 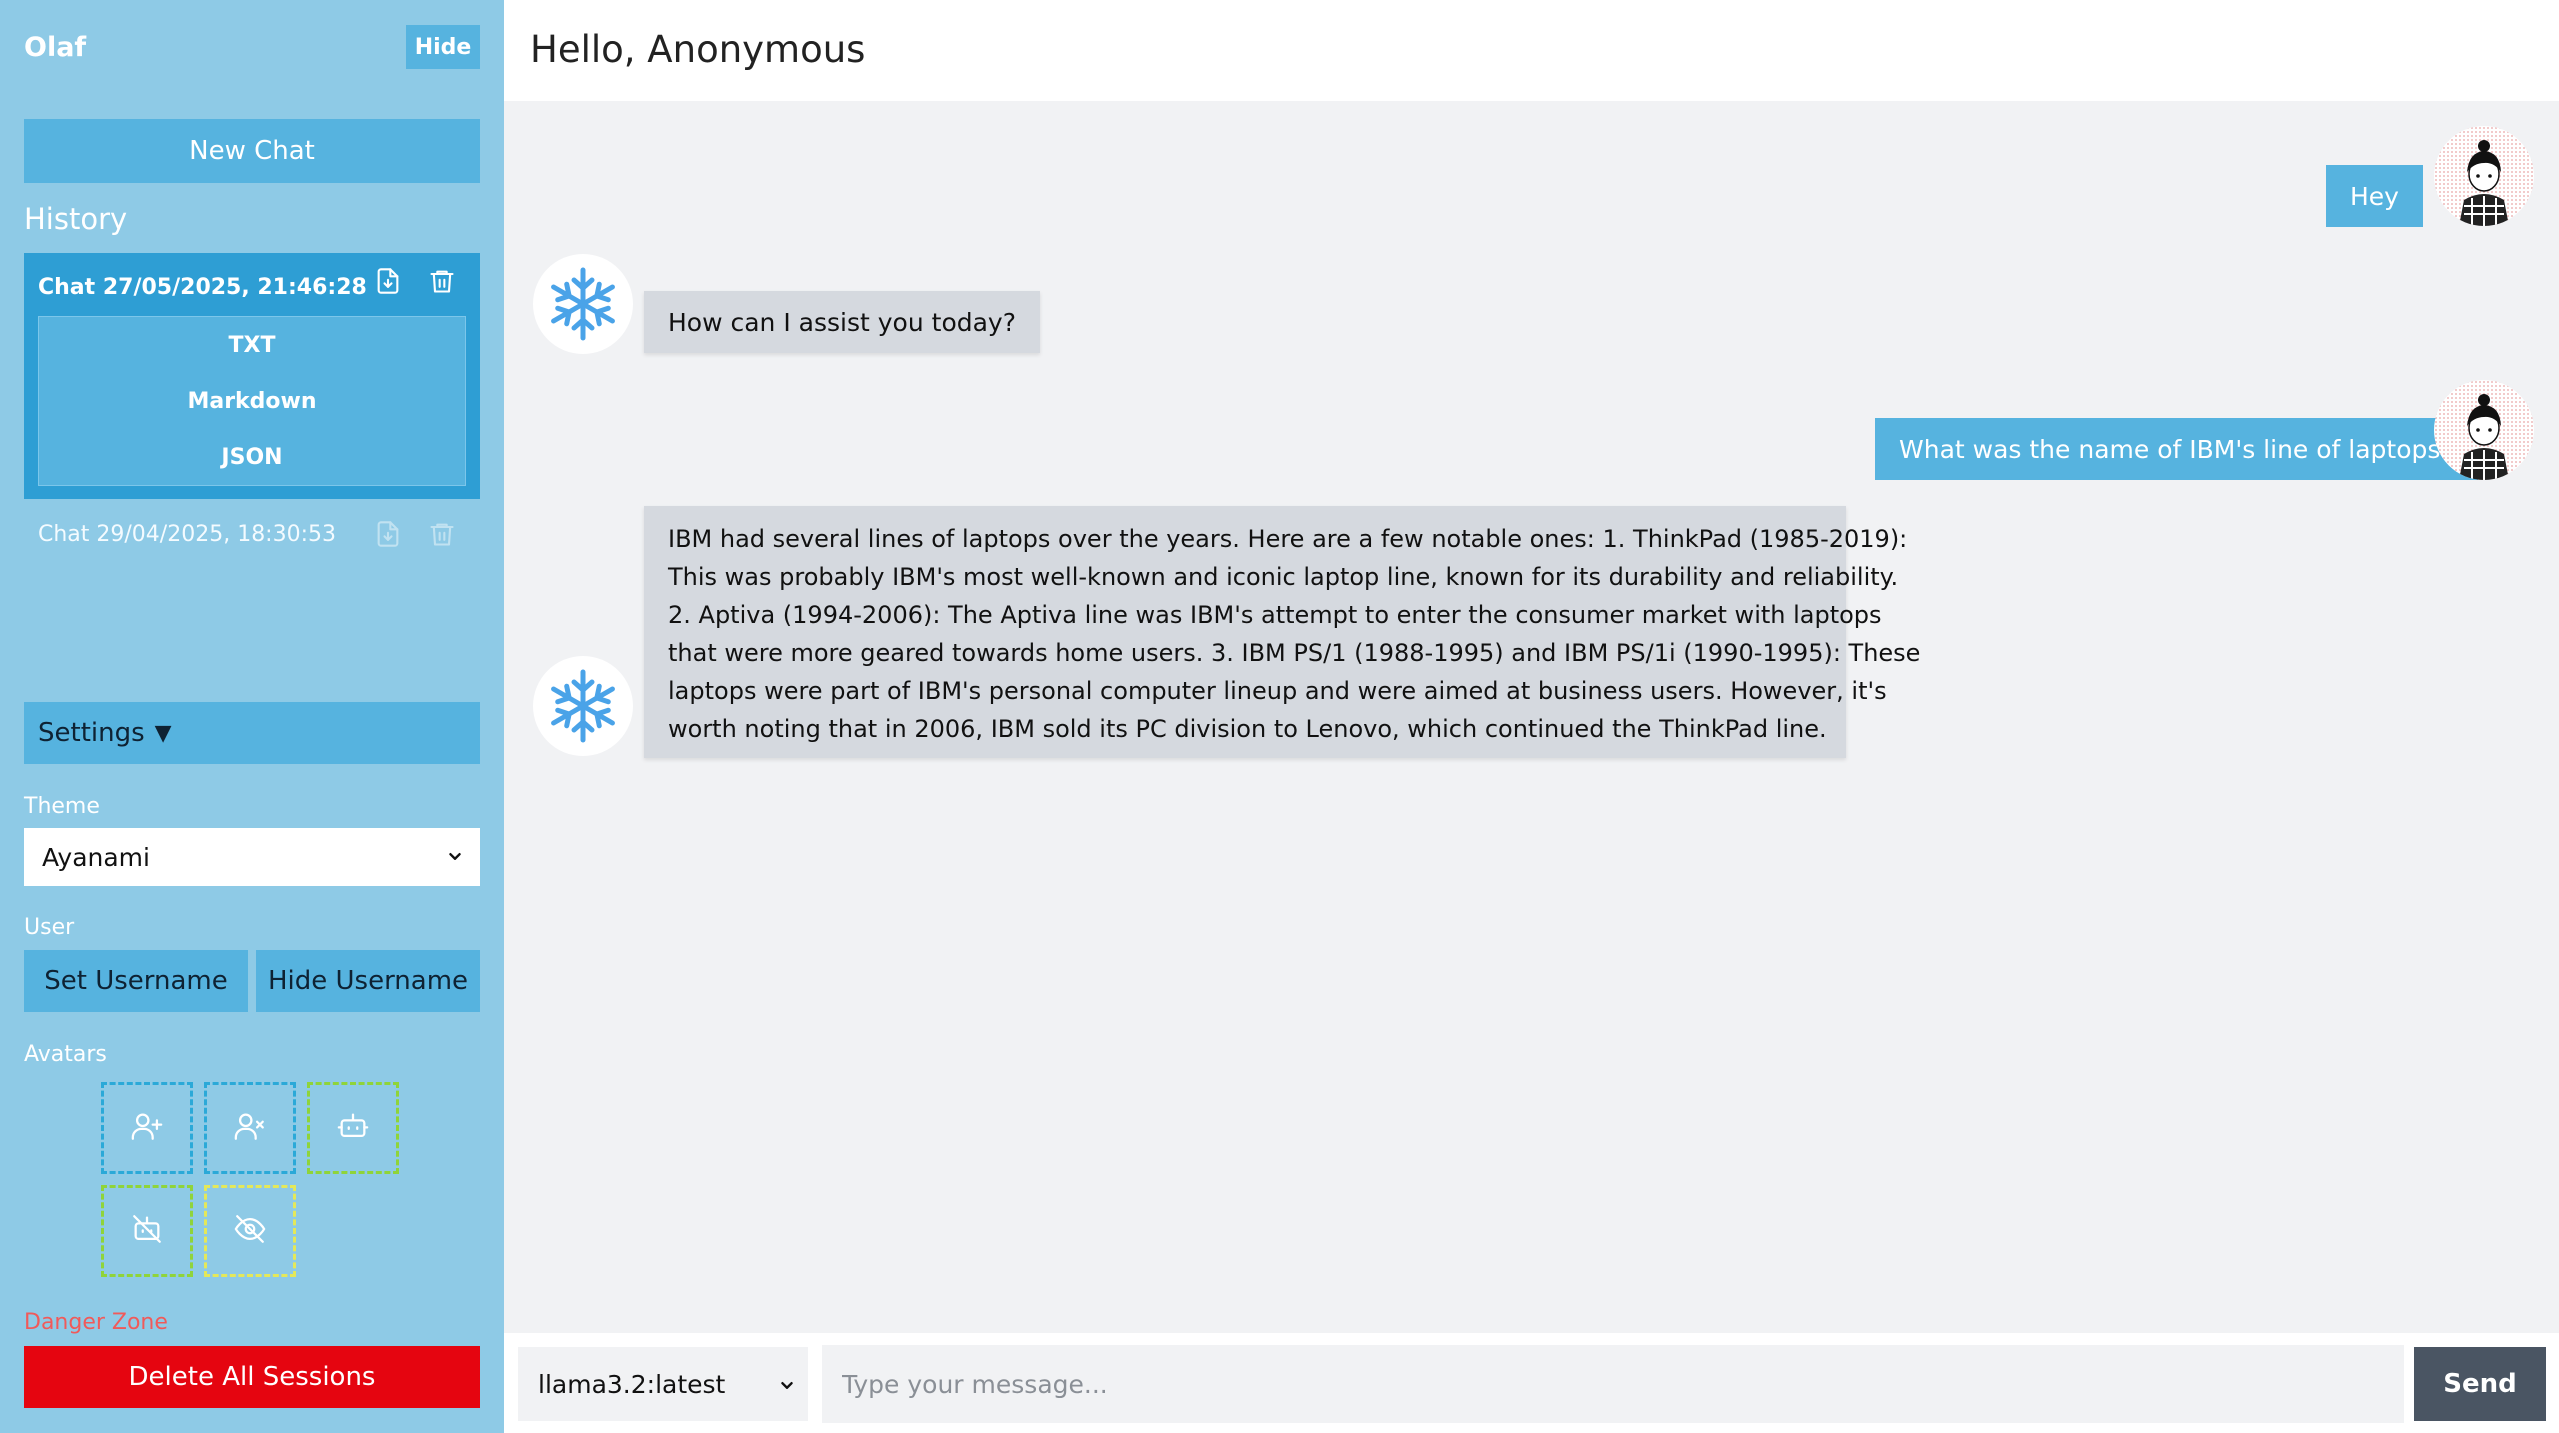 What do you see at coordinates (62, 806) in the screenshot?
I see `theme-label: Theme` at bounding box center [62, 806].